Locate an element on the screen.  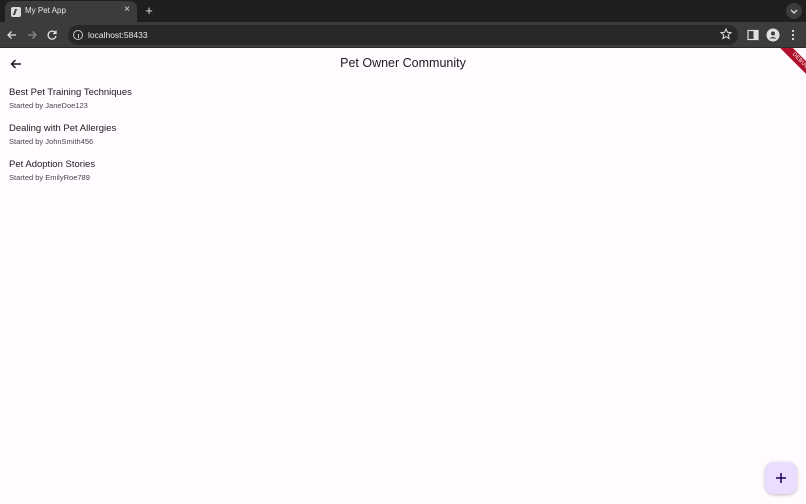
back-nav-icon is located at coordinates (12, 35).